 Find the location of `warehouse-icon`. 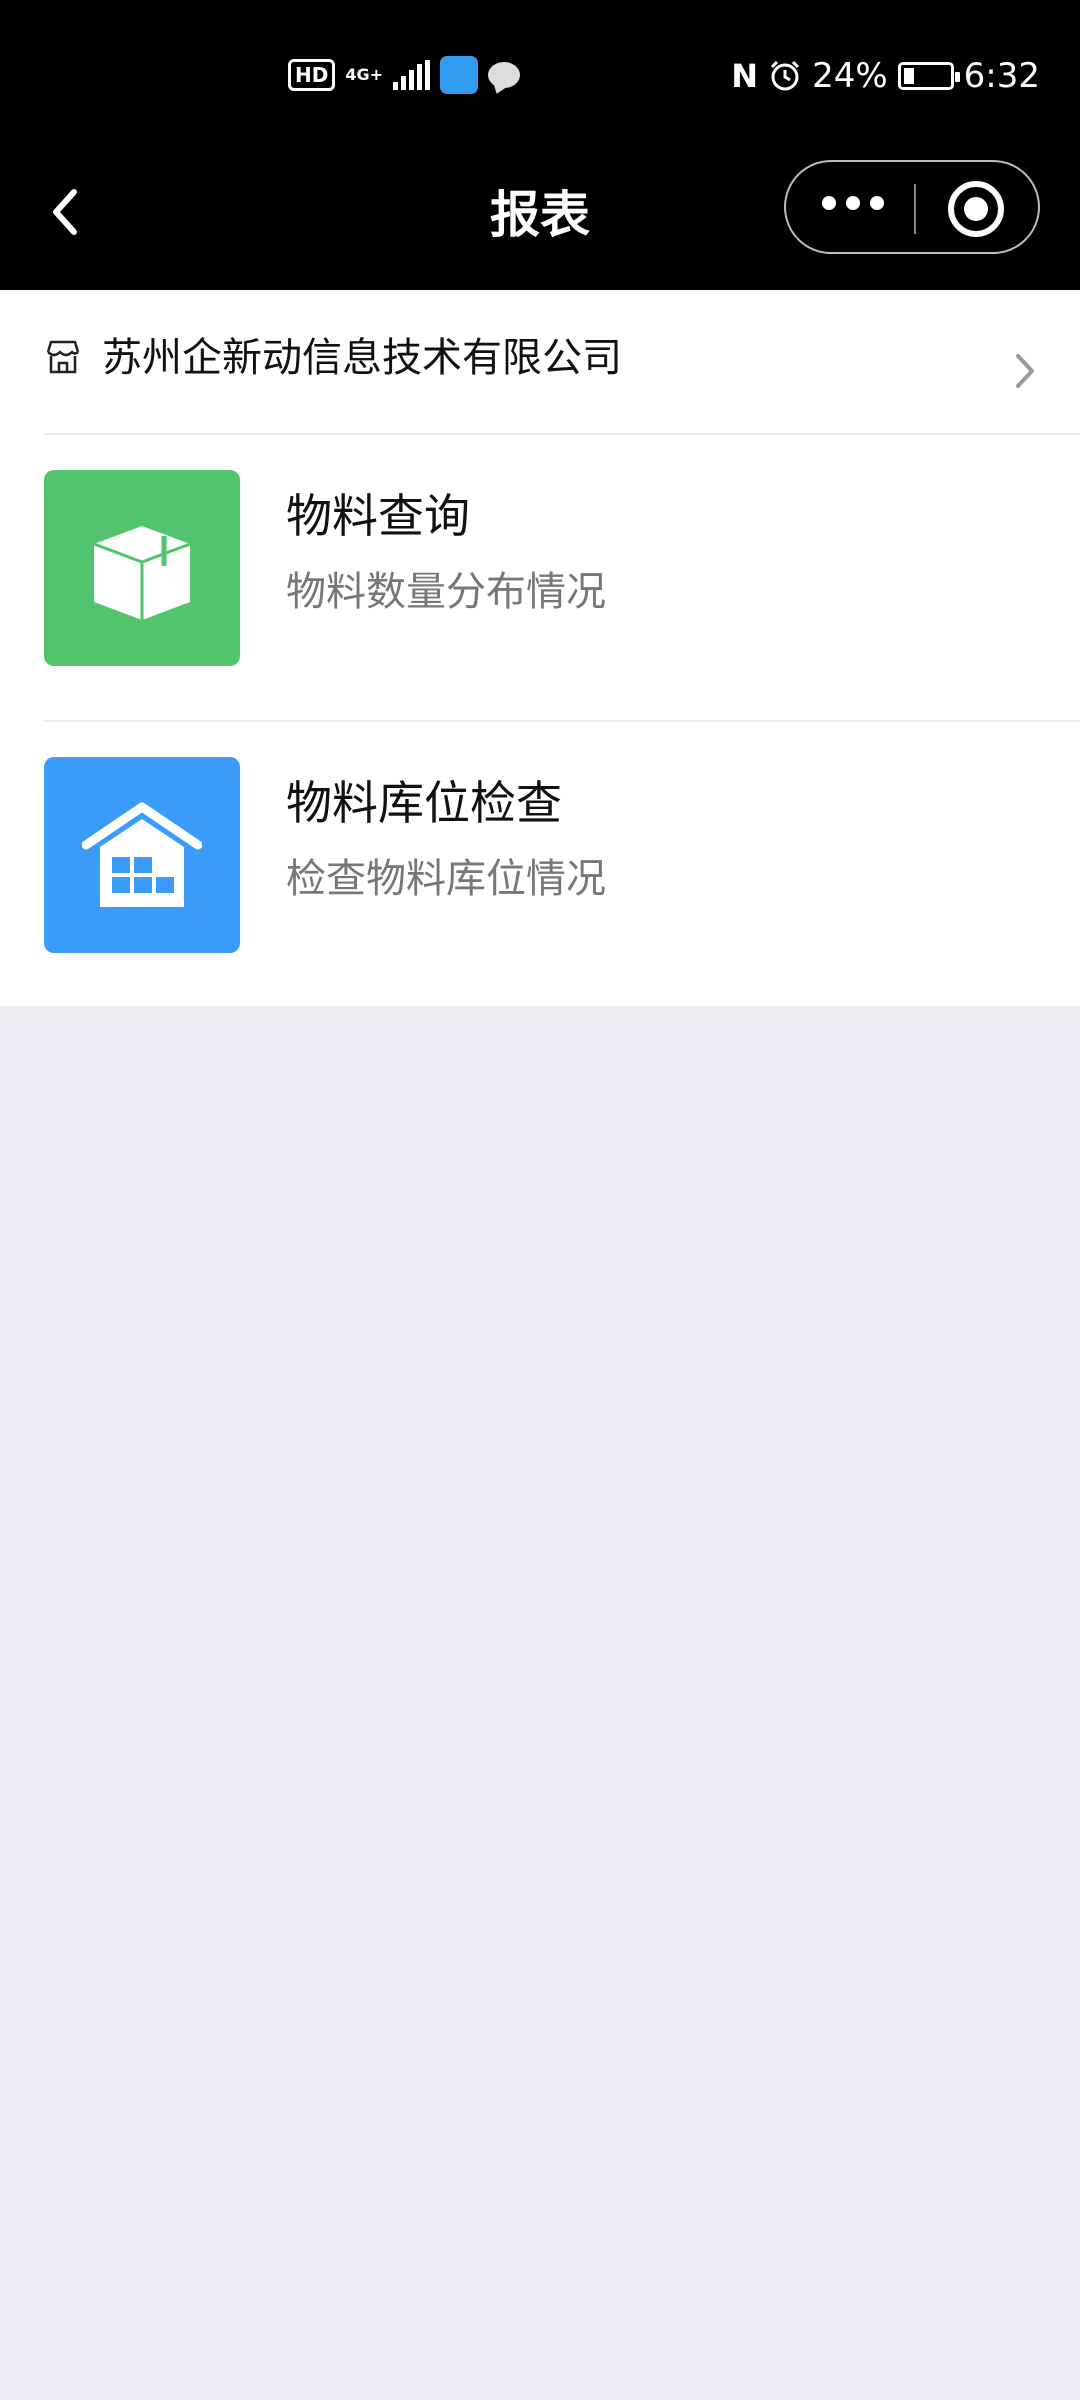

warehouse-icon is located at coordinates (142, 855).